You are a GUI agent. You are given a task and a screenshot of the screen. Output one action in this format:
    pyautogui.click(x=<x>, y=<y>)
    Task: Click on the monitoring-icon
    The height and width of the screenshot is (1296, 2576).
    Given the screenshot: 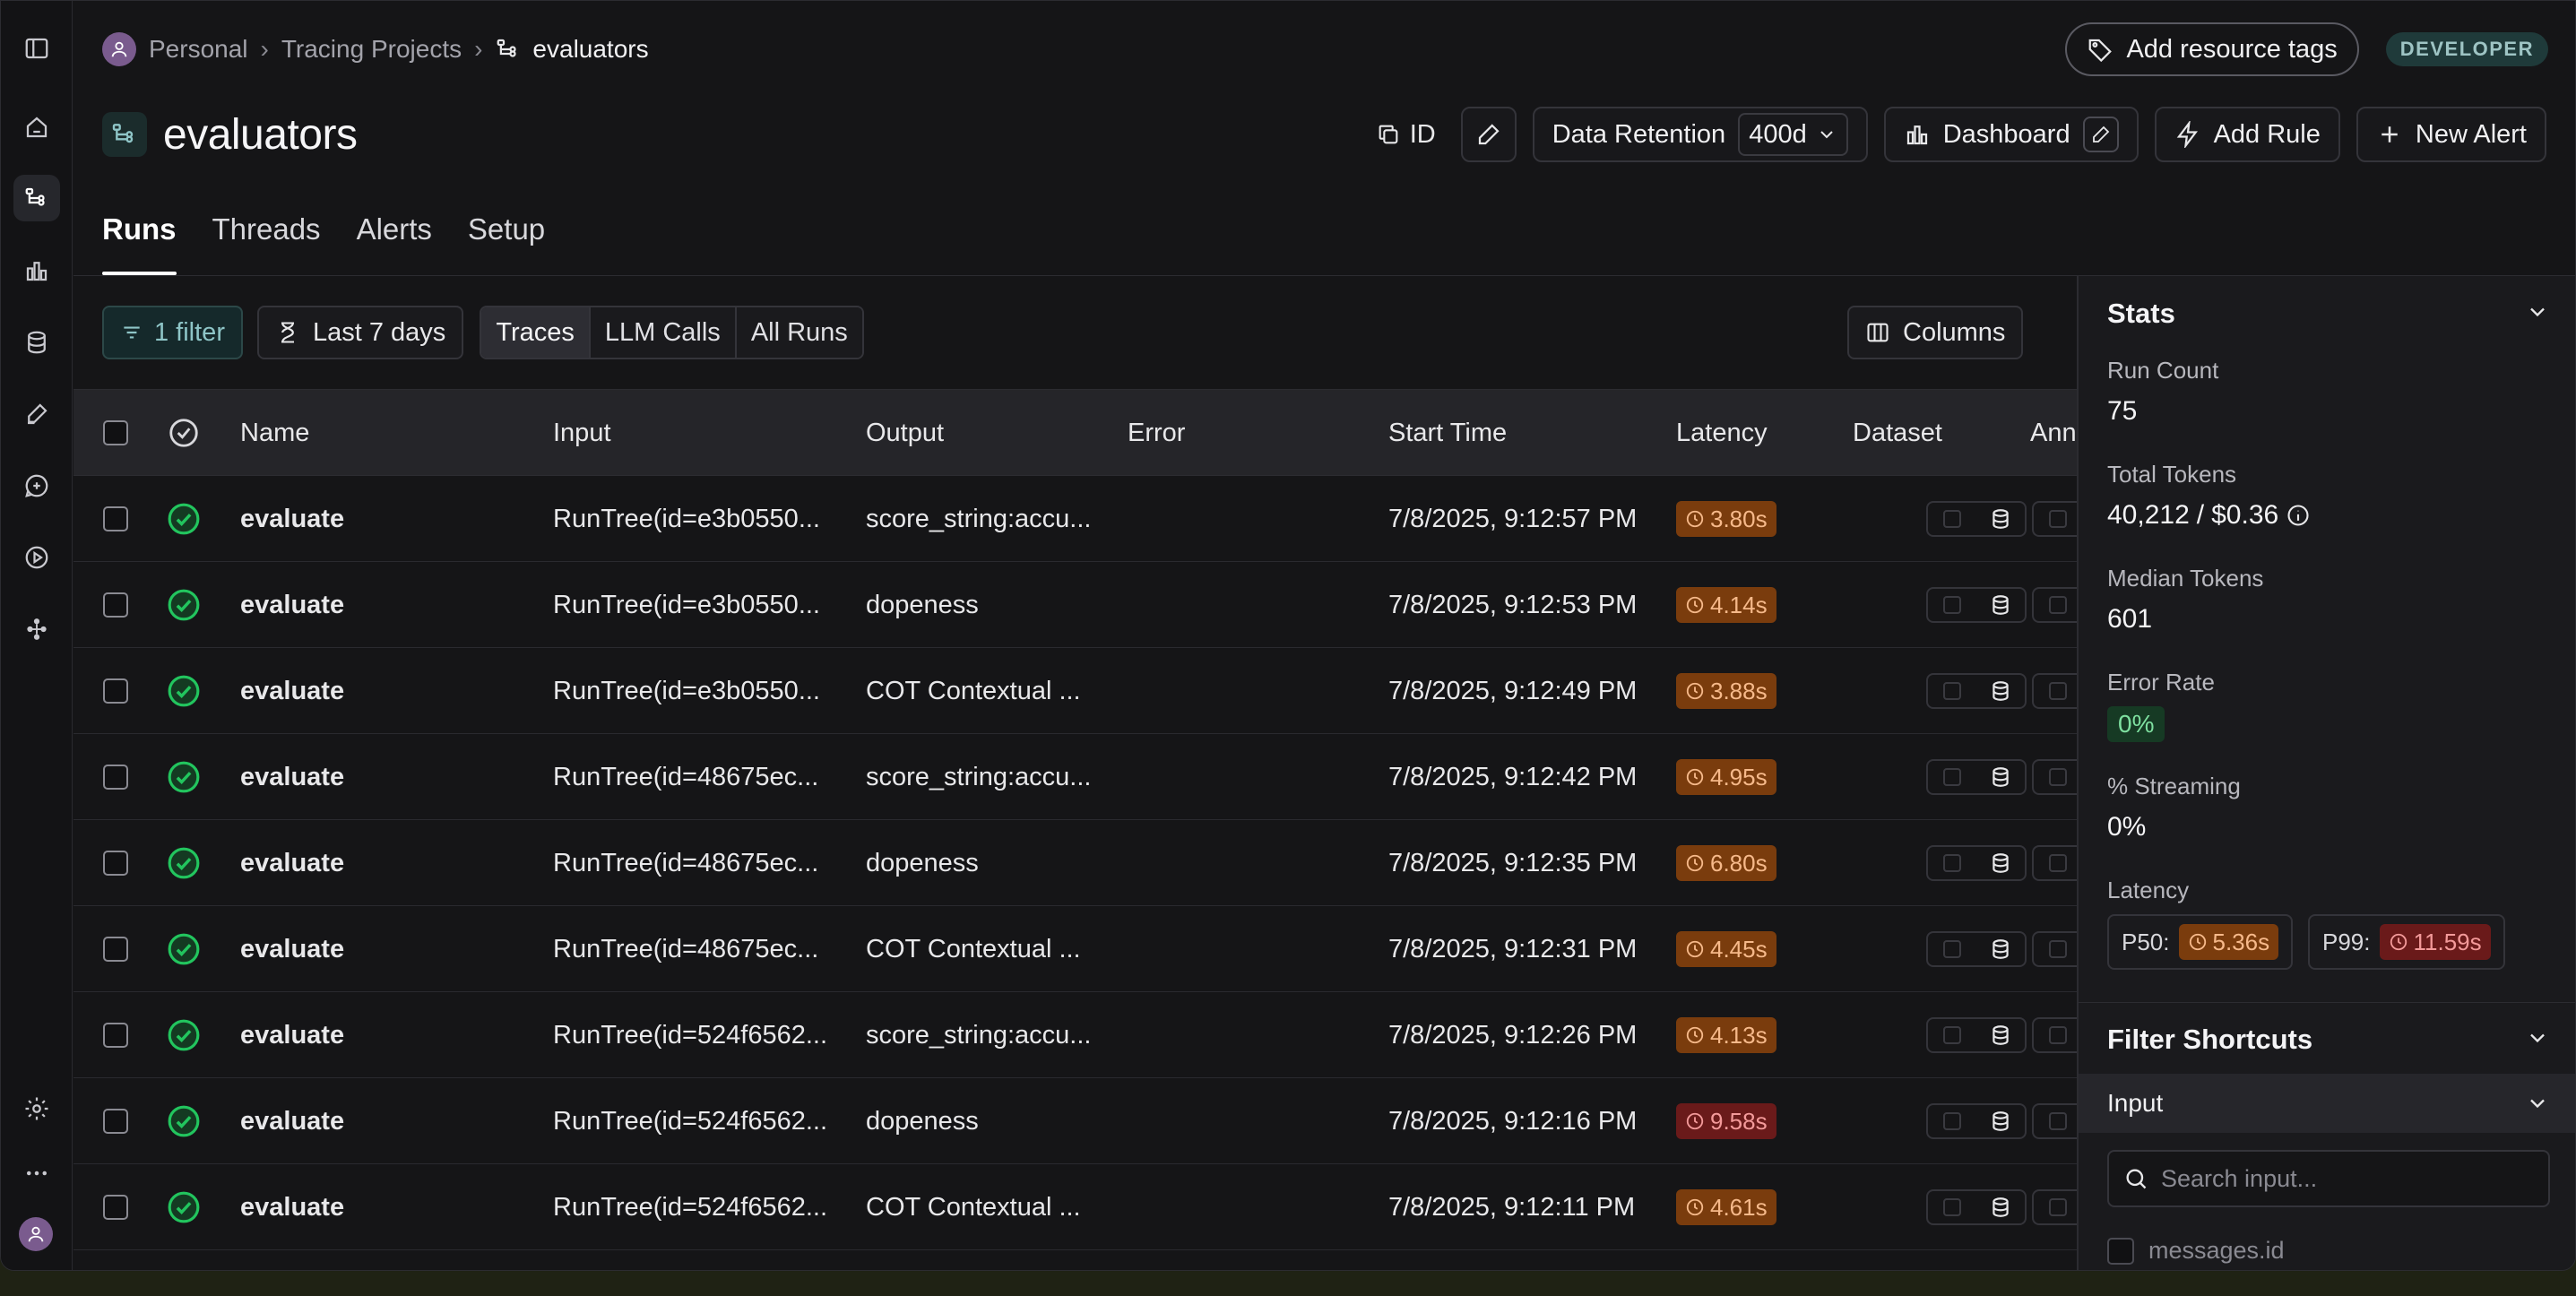 What is the action you would take?
    pyautogui.click(x=36, y=270)
    